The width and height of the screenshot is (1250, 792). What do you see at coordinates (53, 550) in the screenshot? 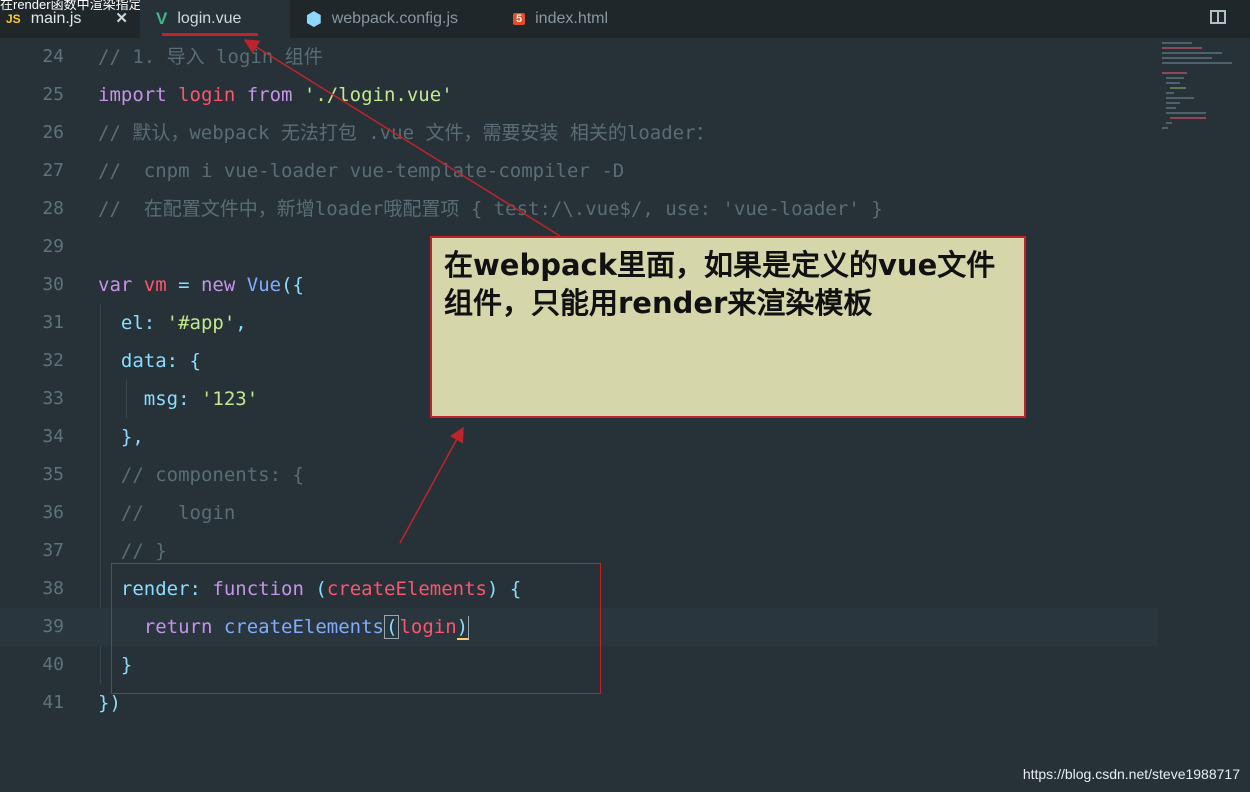
I see `line-number: 37` at bounding box center [53, 550].